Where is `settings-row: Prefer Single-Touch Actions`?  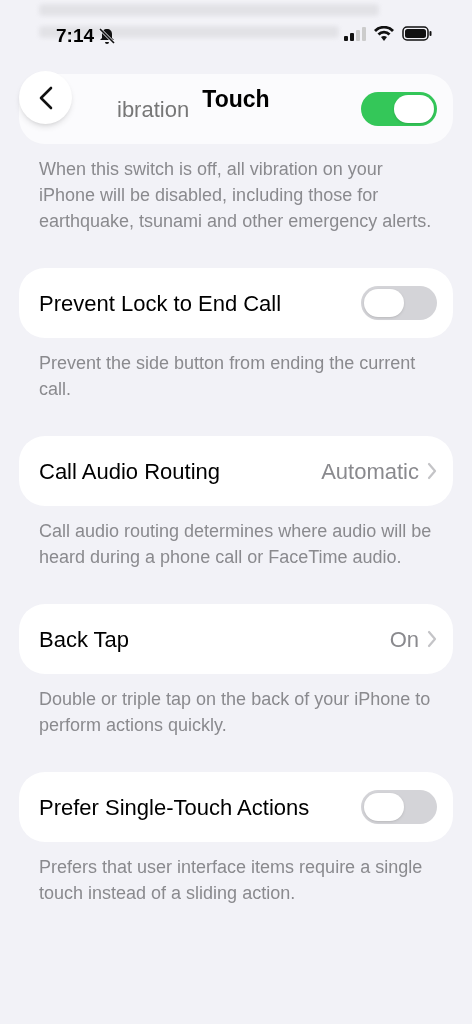 settings-row: Prefer Single-Touch Actions is located at coordinates (236, 807).